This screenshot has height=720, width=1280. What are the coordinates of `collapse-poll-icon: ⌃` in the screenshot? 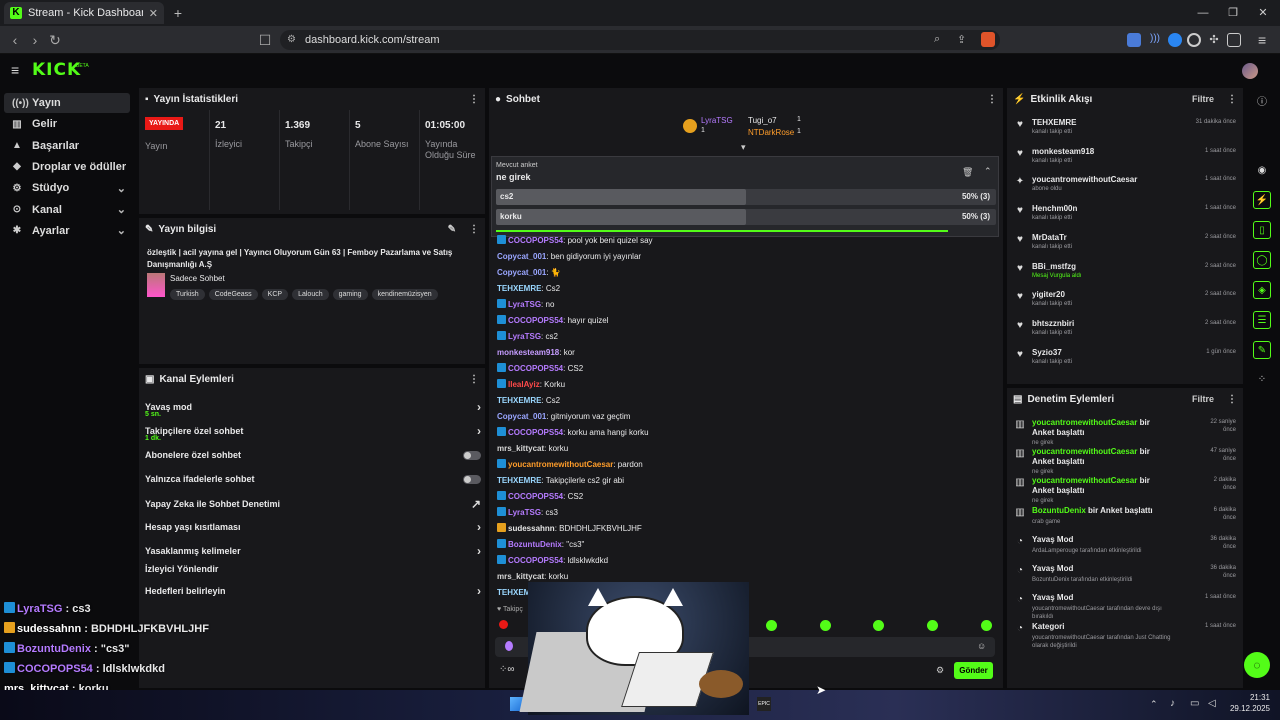 It's located at (988, 171).